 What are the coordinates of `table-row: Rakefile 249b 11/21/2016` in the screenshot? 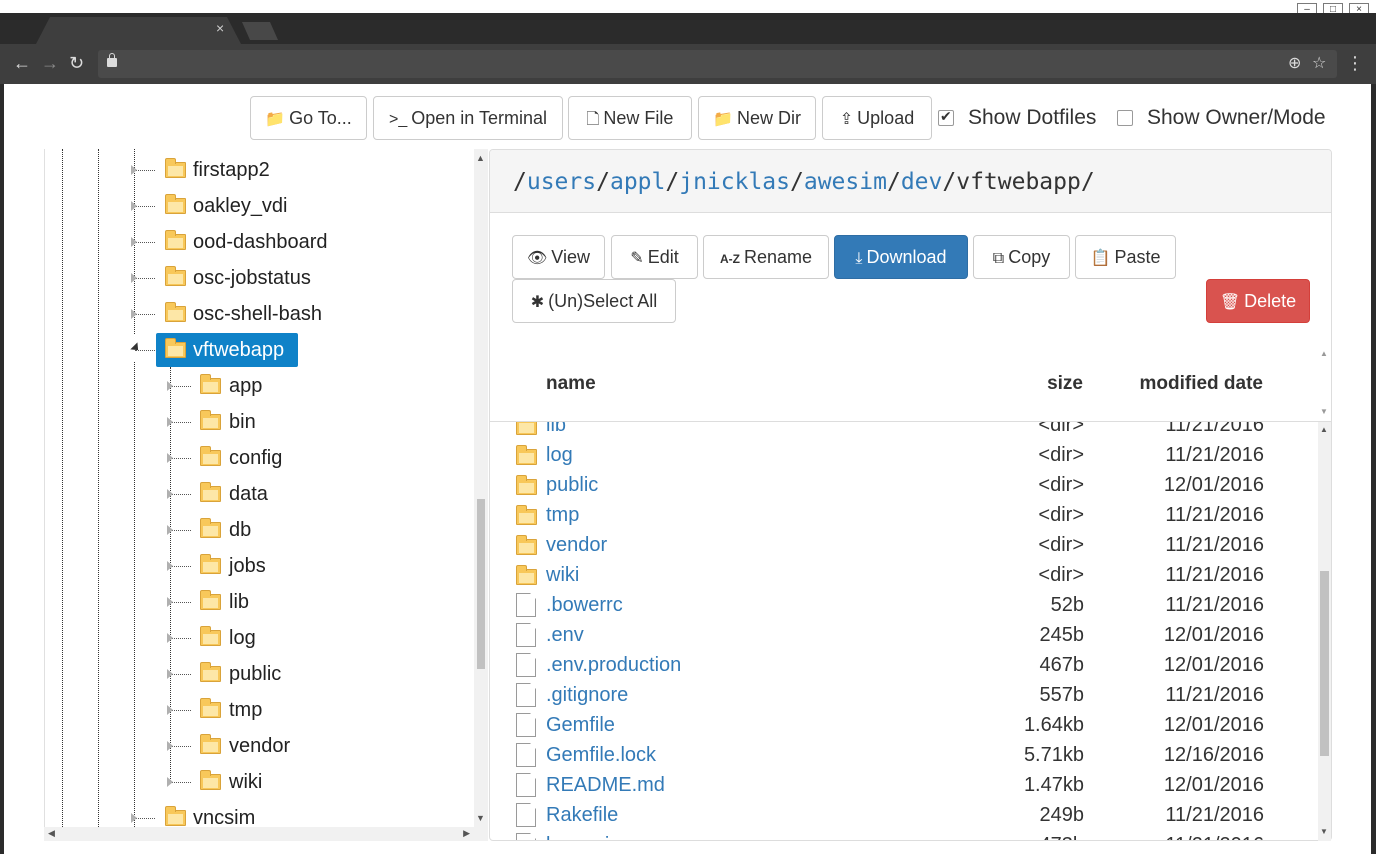 It's located at (905, 815).